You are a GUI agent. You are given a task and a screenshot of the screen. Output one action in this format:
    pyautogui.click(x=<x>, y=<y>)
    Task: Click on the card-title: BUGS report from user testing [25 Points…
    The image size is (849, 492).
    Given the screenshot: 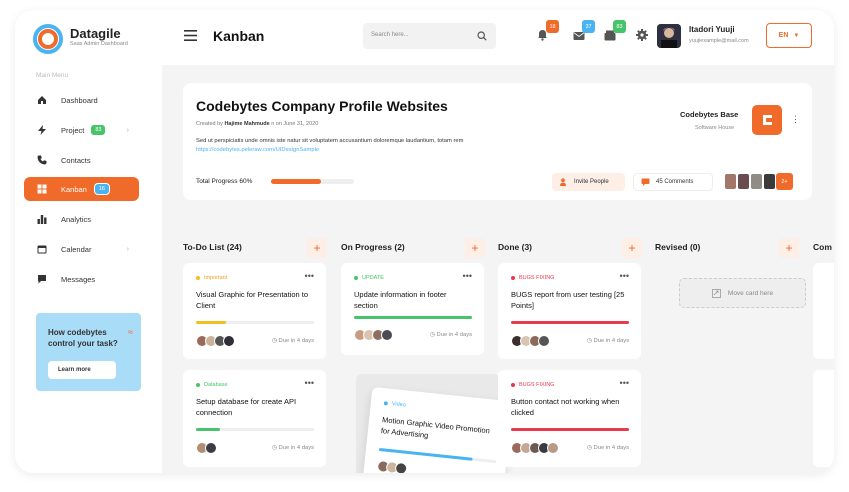 What is the action you would take?
    pyautogui.click(x=568, y=300)
    